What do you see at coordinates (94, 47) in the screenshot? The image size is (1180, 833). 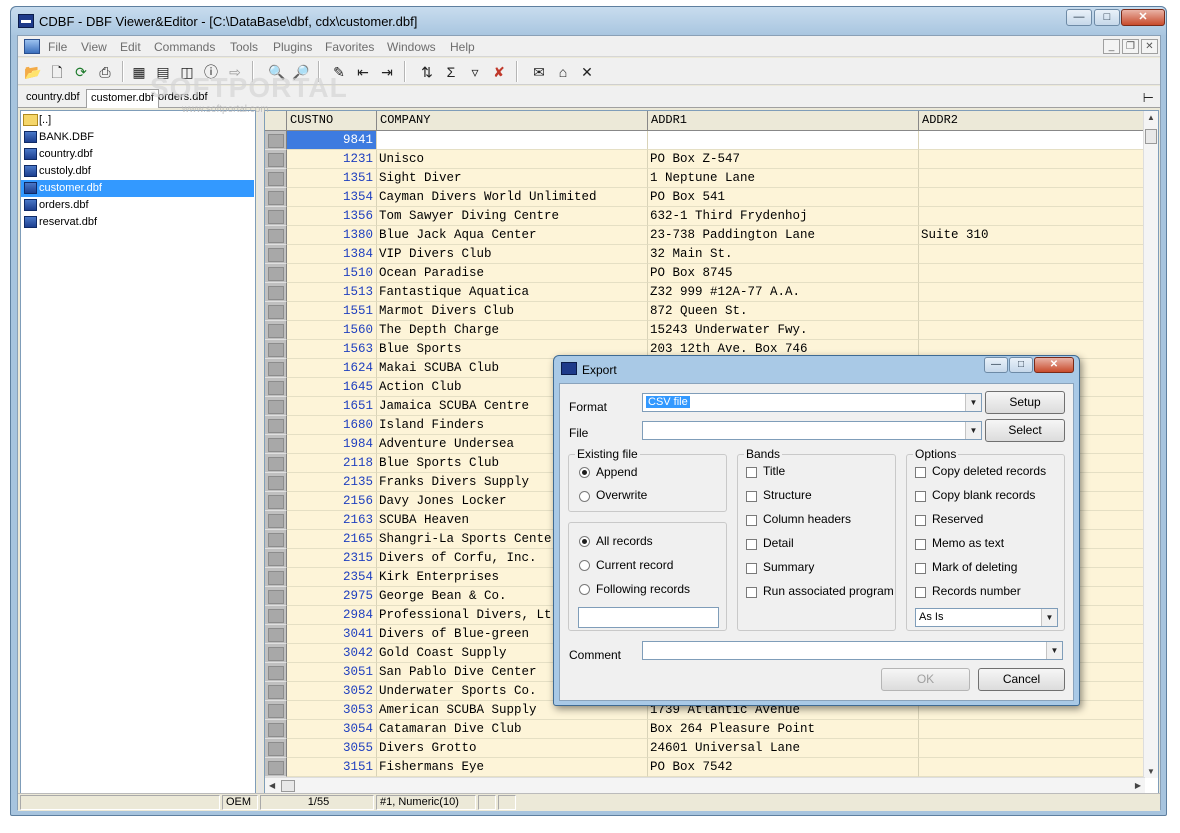 I see `menu-view: View` at bounding box center [94, 47].